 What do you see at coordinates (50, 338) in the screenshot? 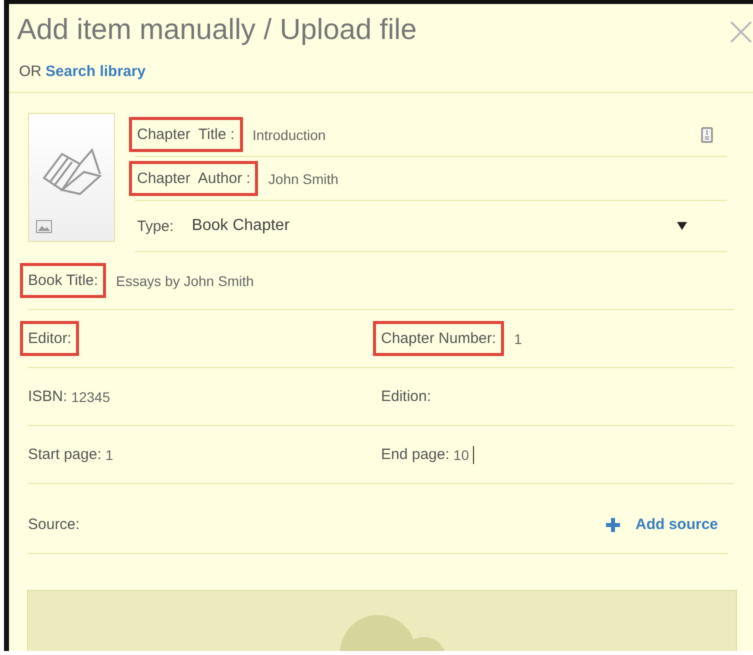
I see `field-label: Editor:` at bounding box center [50, 338].